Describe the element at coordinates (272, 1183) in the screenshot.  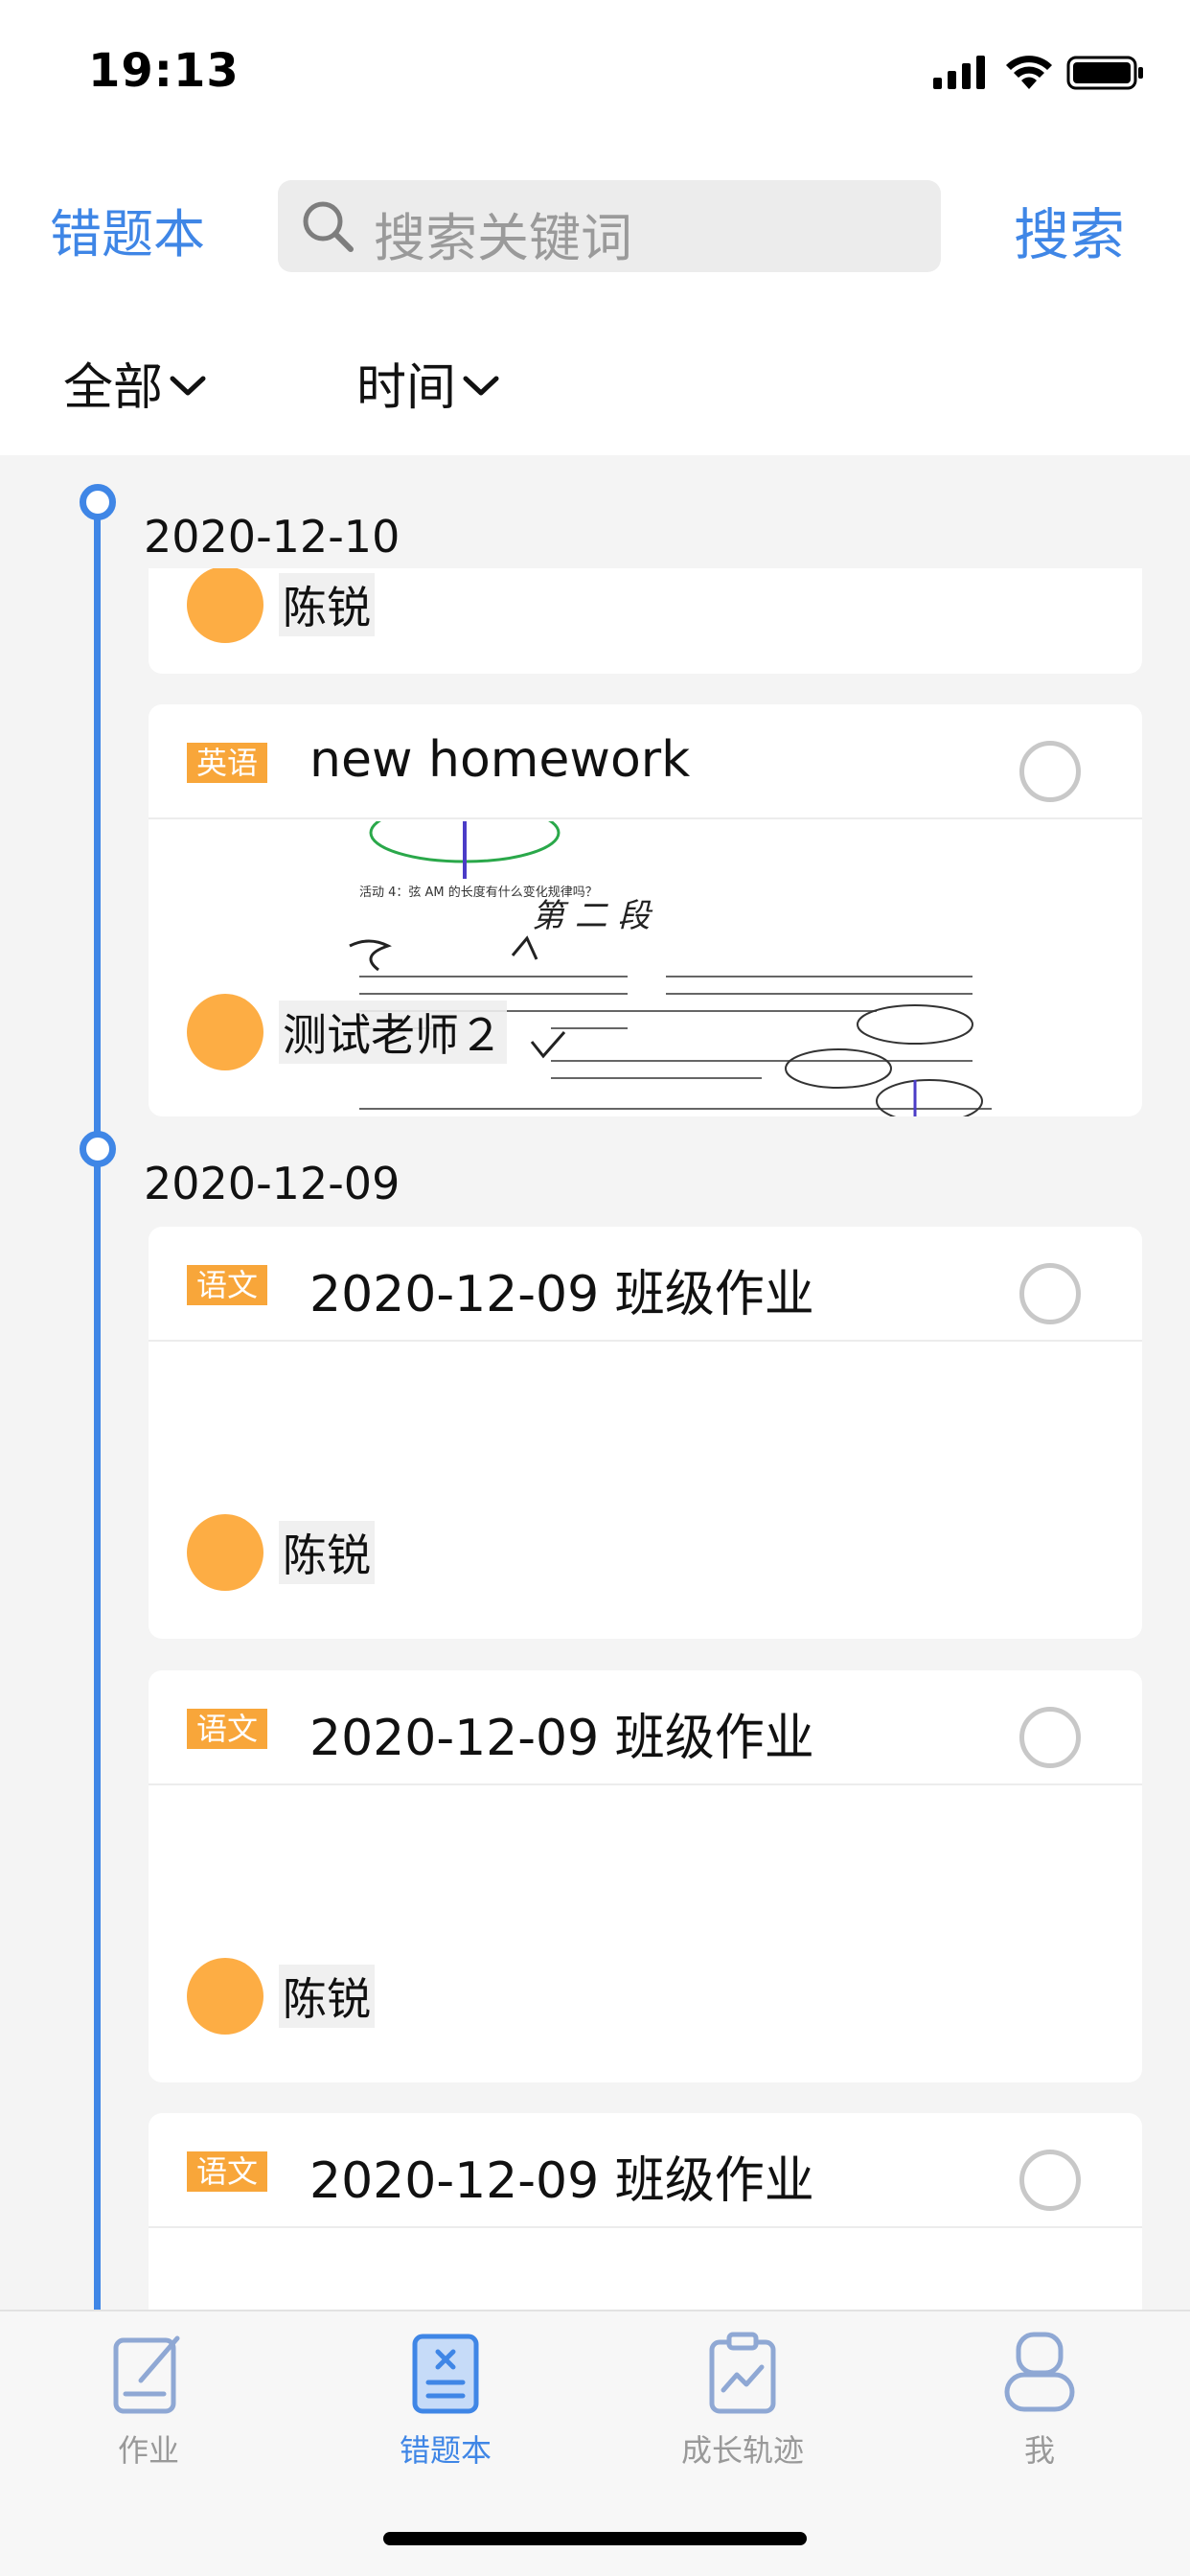
I see `date-label: 2020-12-09` at that location.